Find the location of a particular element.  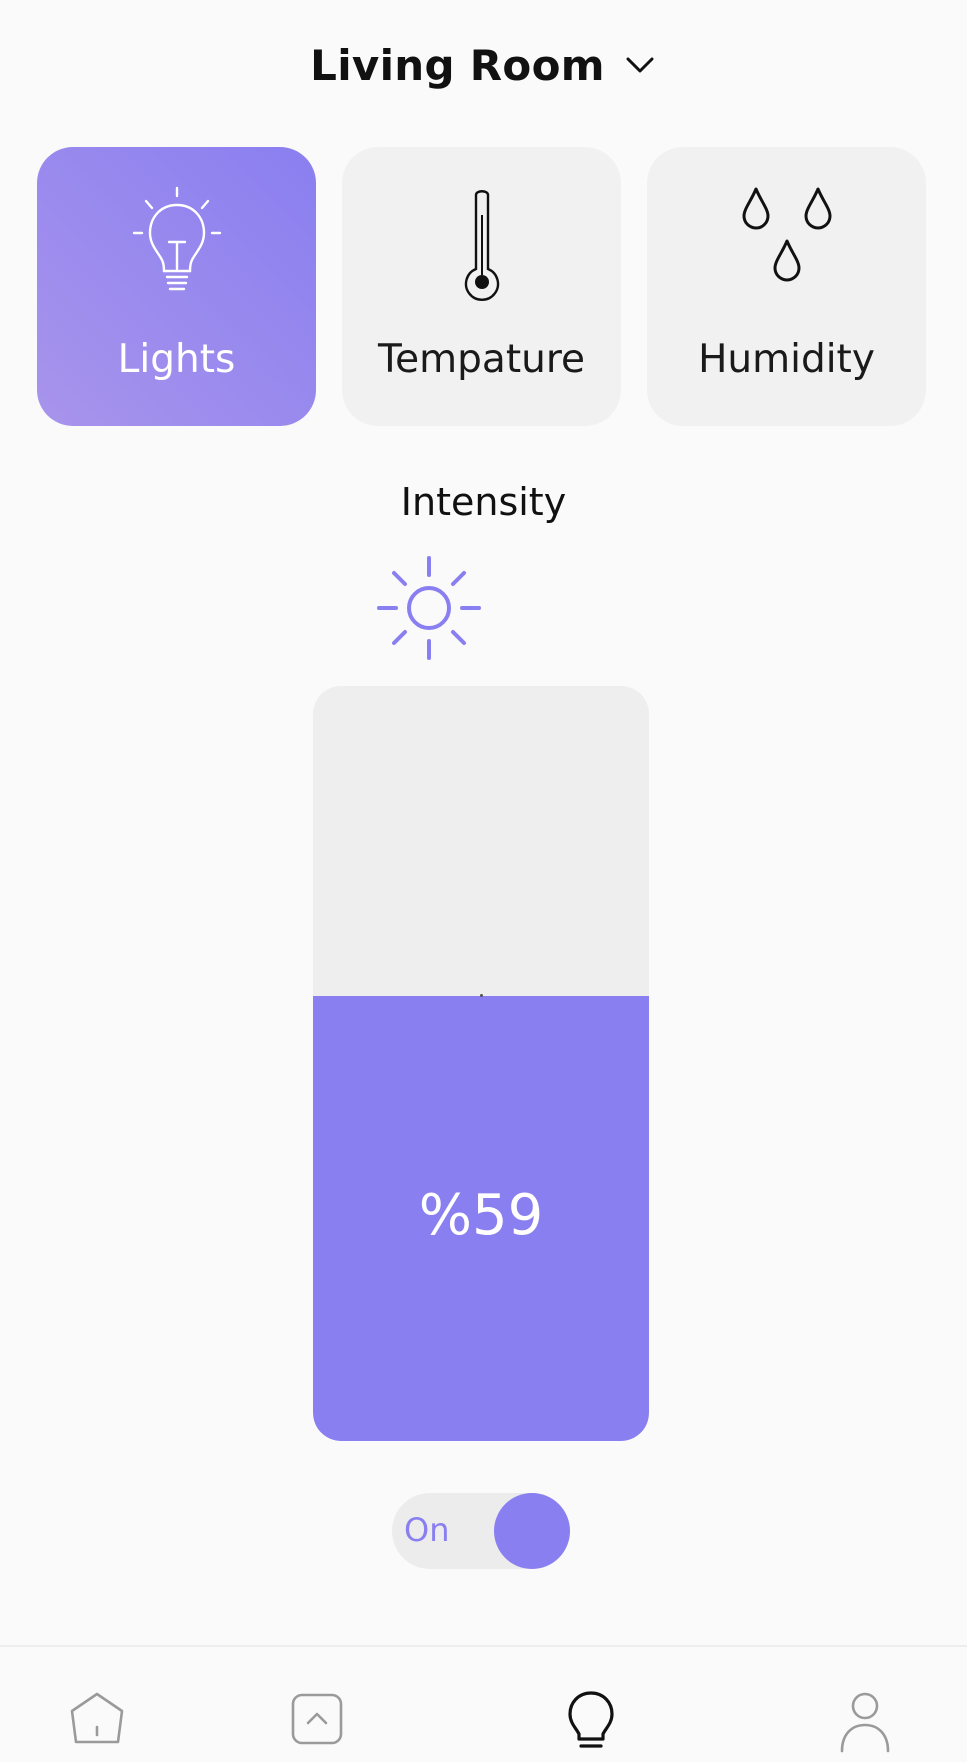

lights-label: Lights is located at coordinates (176, 359).